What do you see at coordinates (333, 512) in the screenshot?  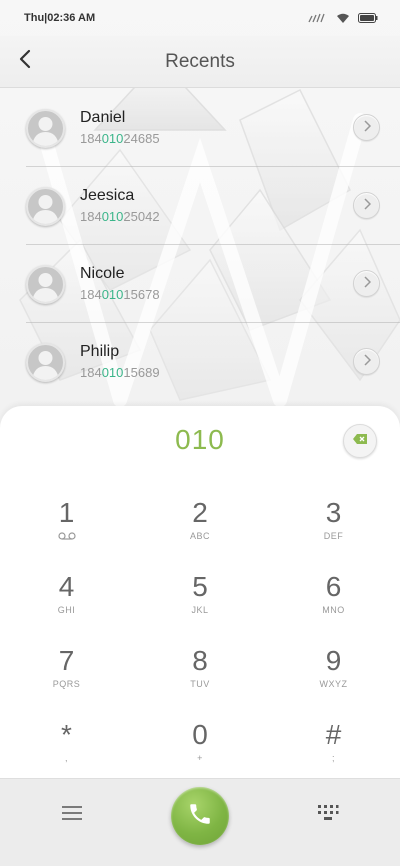 I see `key-digit: 3` at bounding box center [333, 512].